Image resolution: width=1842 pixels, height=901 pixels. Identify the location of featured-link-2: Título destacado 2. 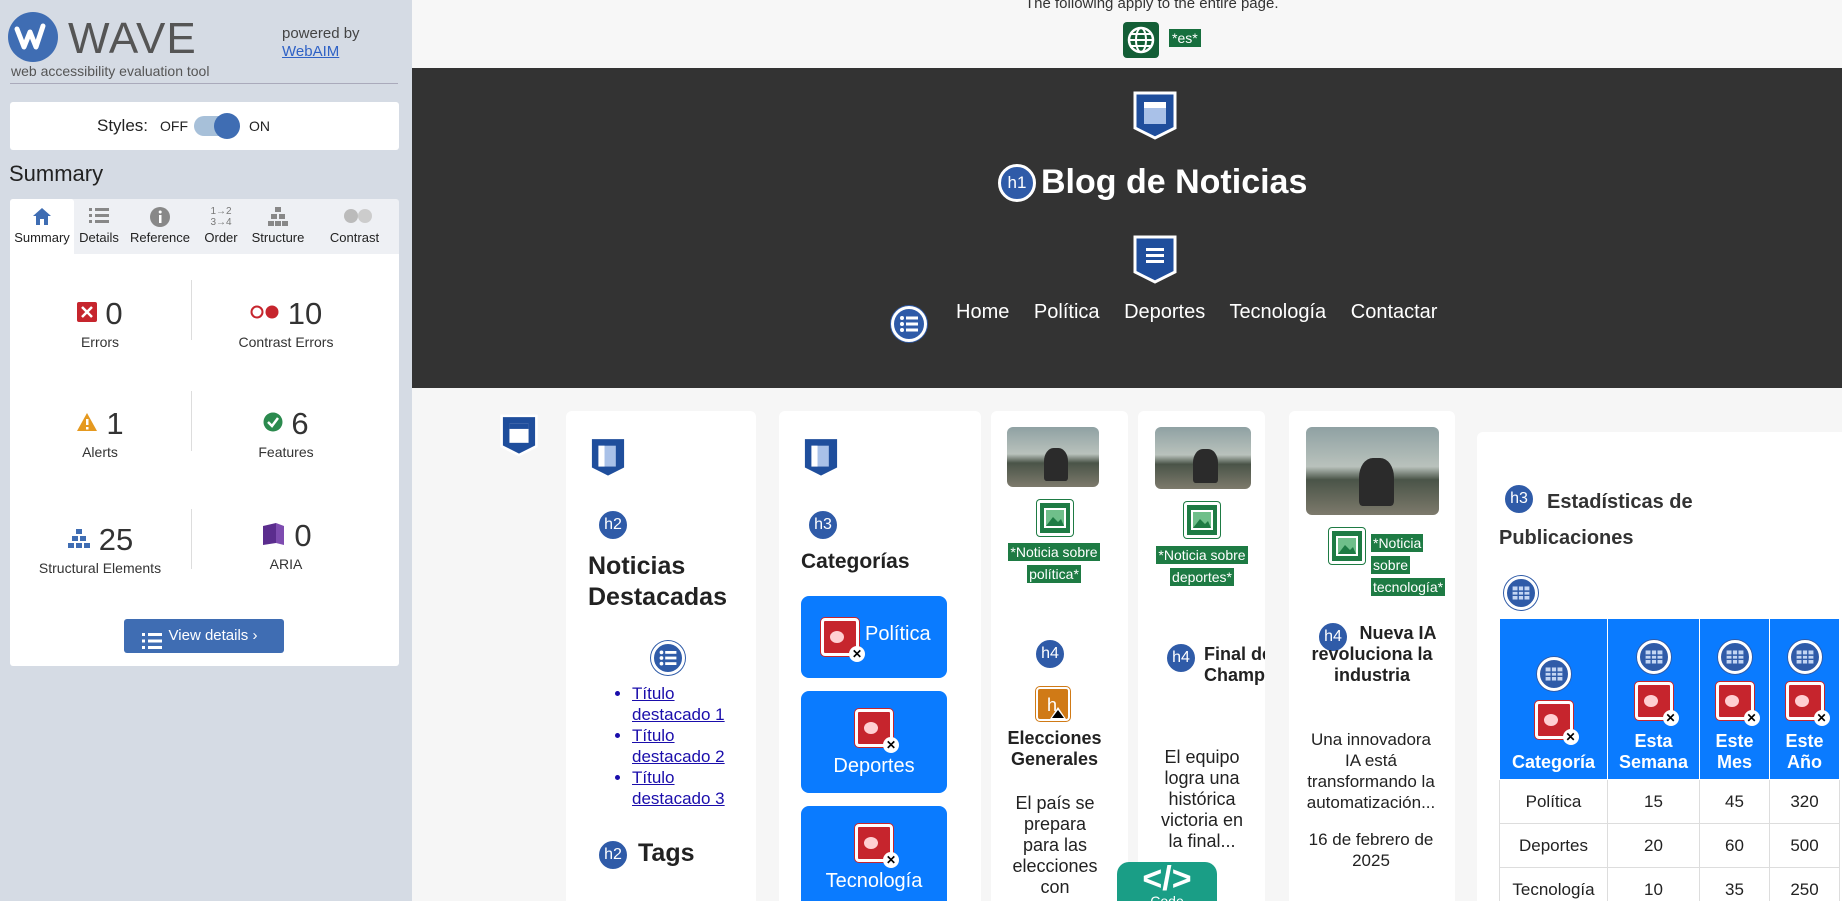
(678, 746).